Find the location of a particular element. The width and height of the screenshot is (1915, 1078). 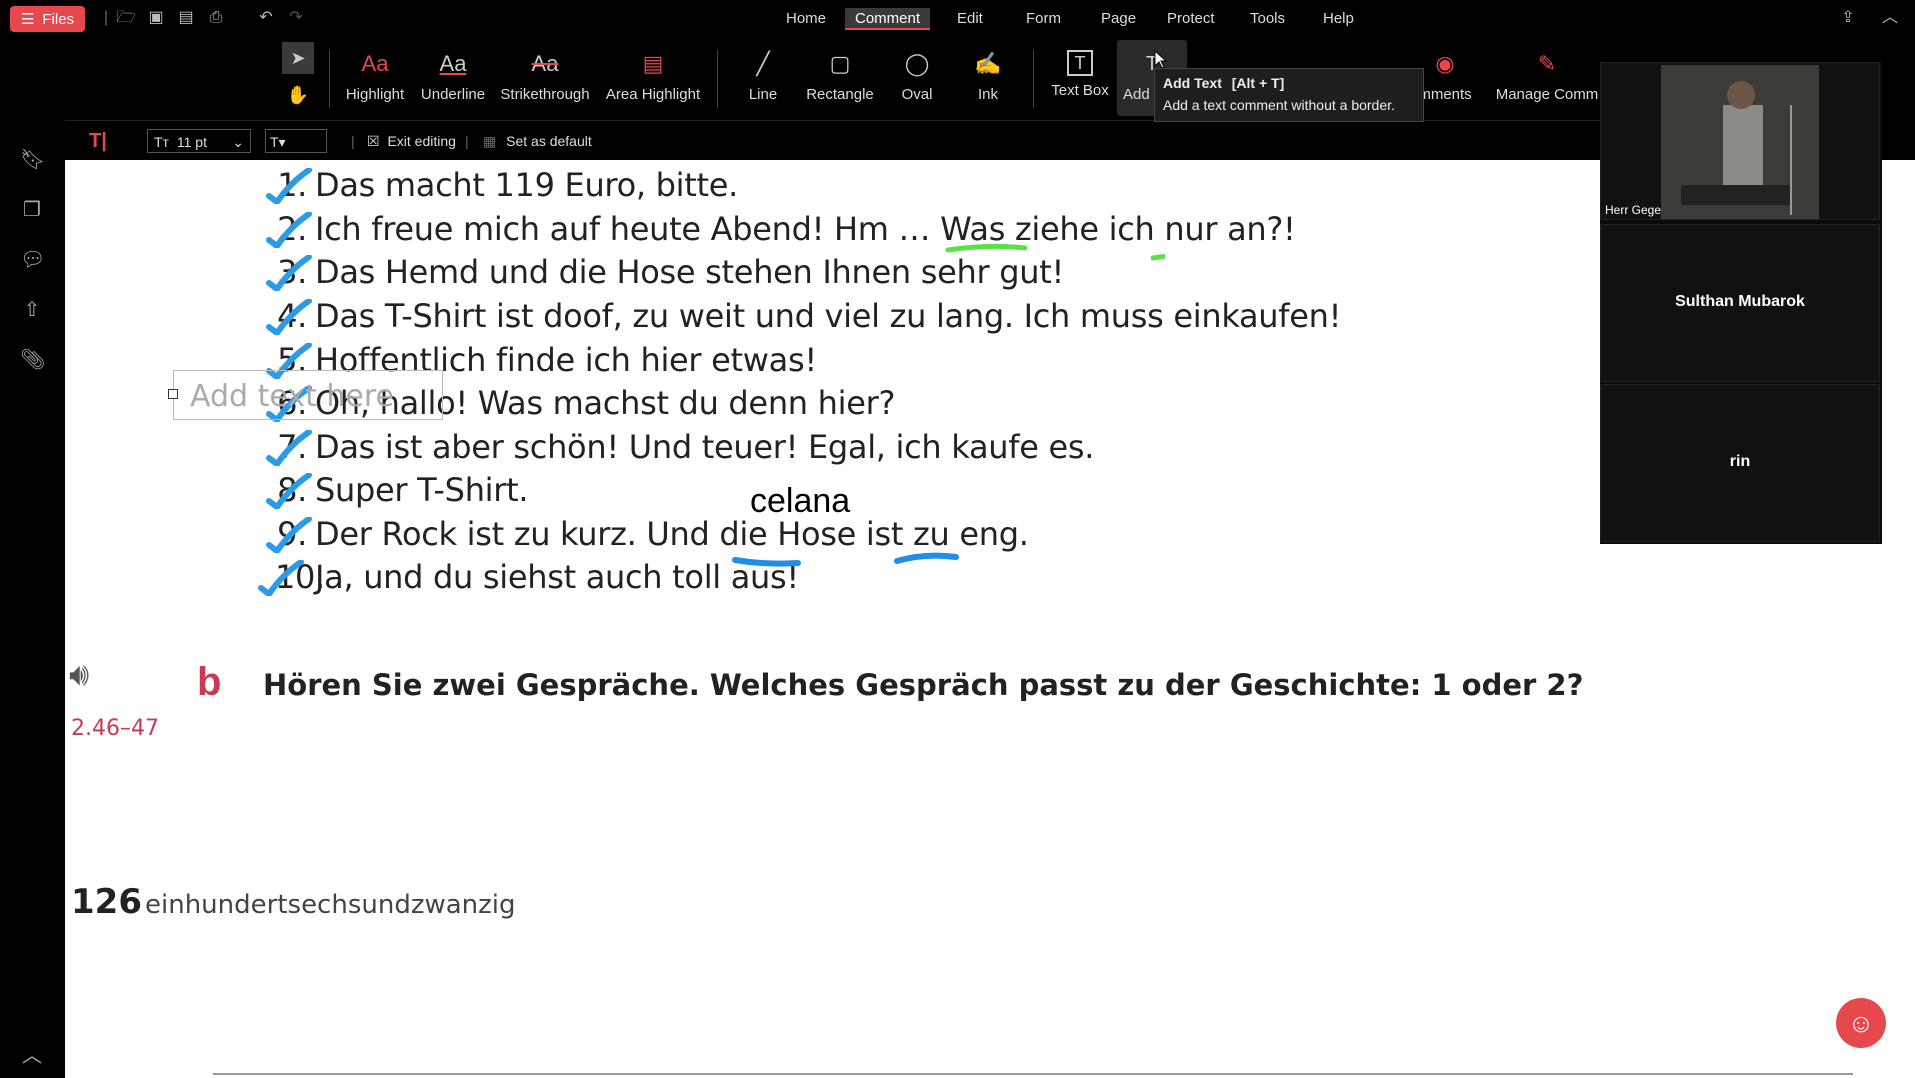

menu-protect: Protect is located at coordinates (1191, 19).